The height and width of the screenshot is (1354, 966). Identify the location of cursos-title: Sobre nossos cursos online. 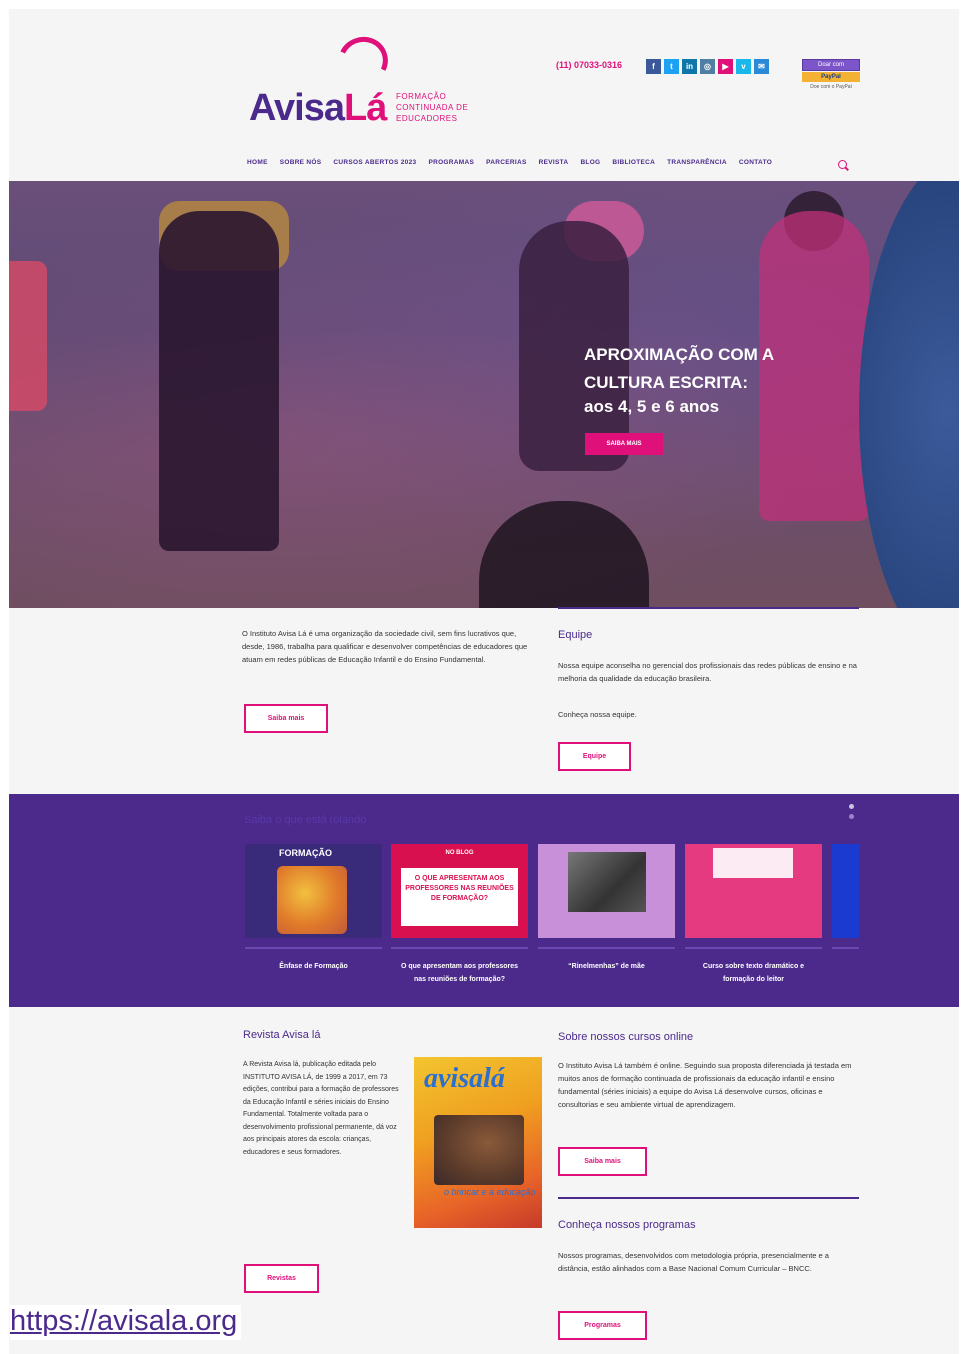
(626, 1037).